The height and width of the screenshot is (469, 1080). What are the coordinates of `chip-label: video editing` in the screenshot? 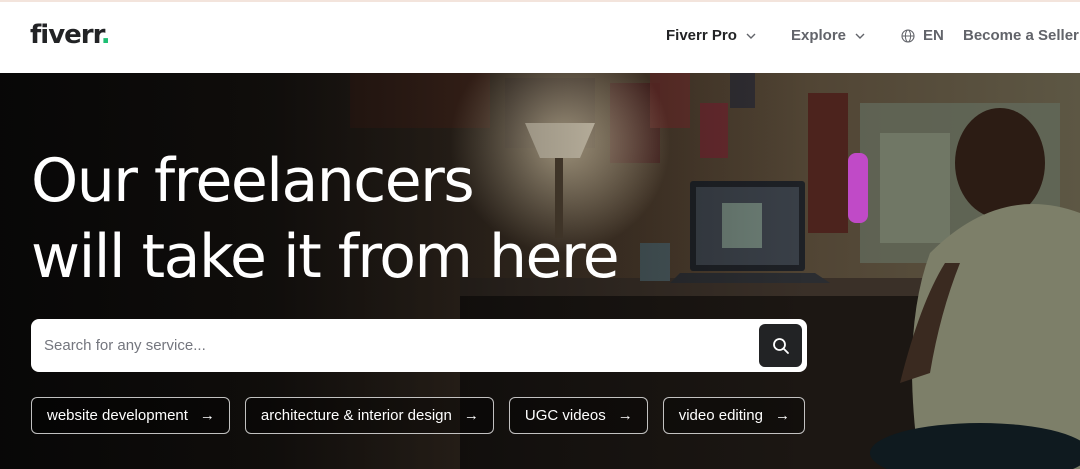 It's located at (720, 415).